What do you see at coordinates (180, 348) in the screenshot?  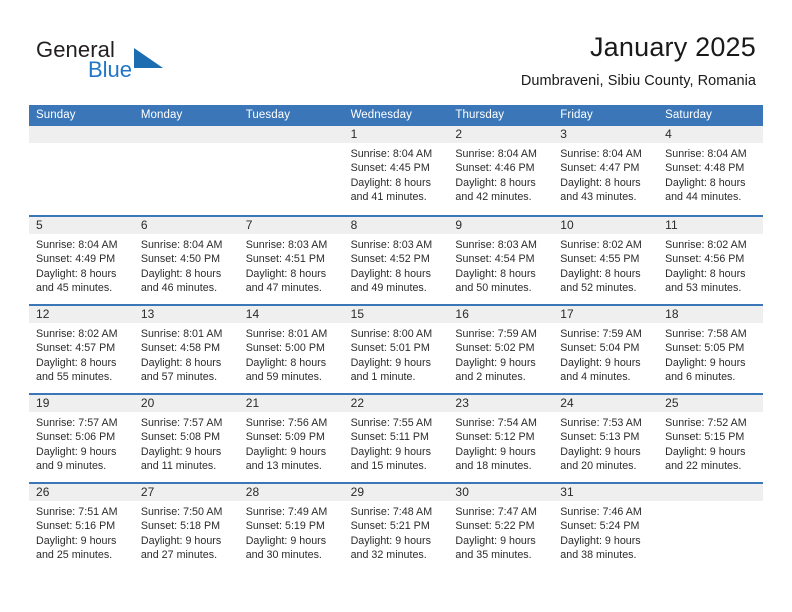 I see `day-detail-line: Sunset: 4:58 PM` at bounding box center [180, 348].